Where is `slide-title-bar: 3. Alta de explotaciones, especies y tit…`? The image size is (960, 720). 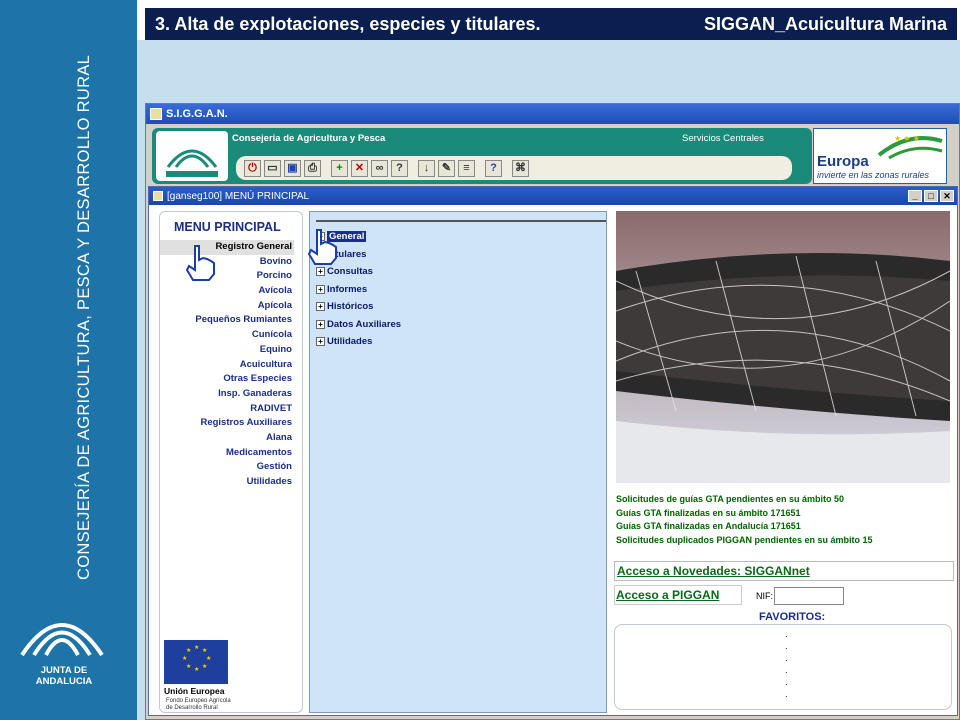
slide-title-bar: 3. Alta de explotaciones, especies y tit… is located at coordinates (551, 24).